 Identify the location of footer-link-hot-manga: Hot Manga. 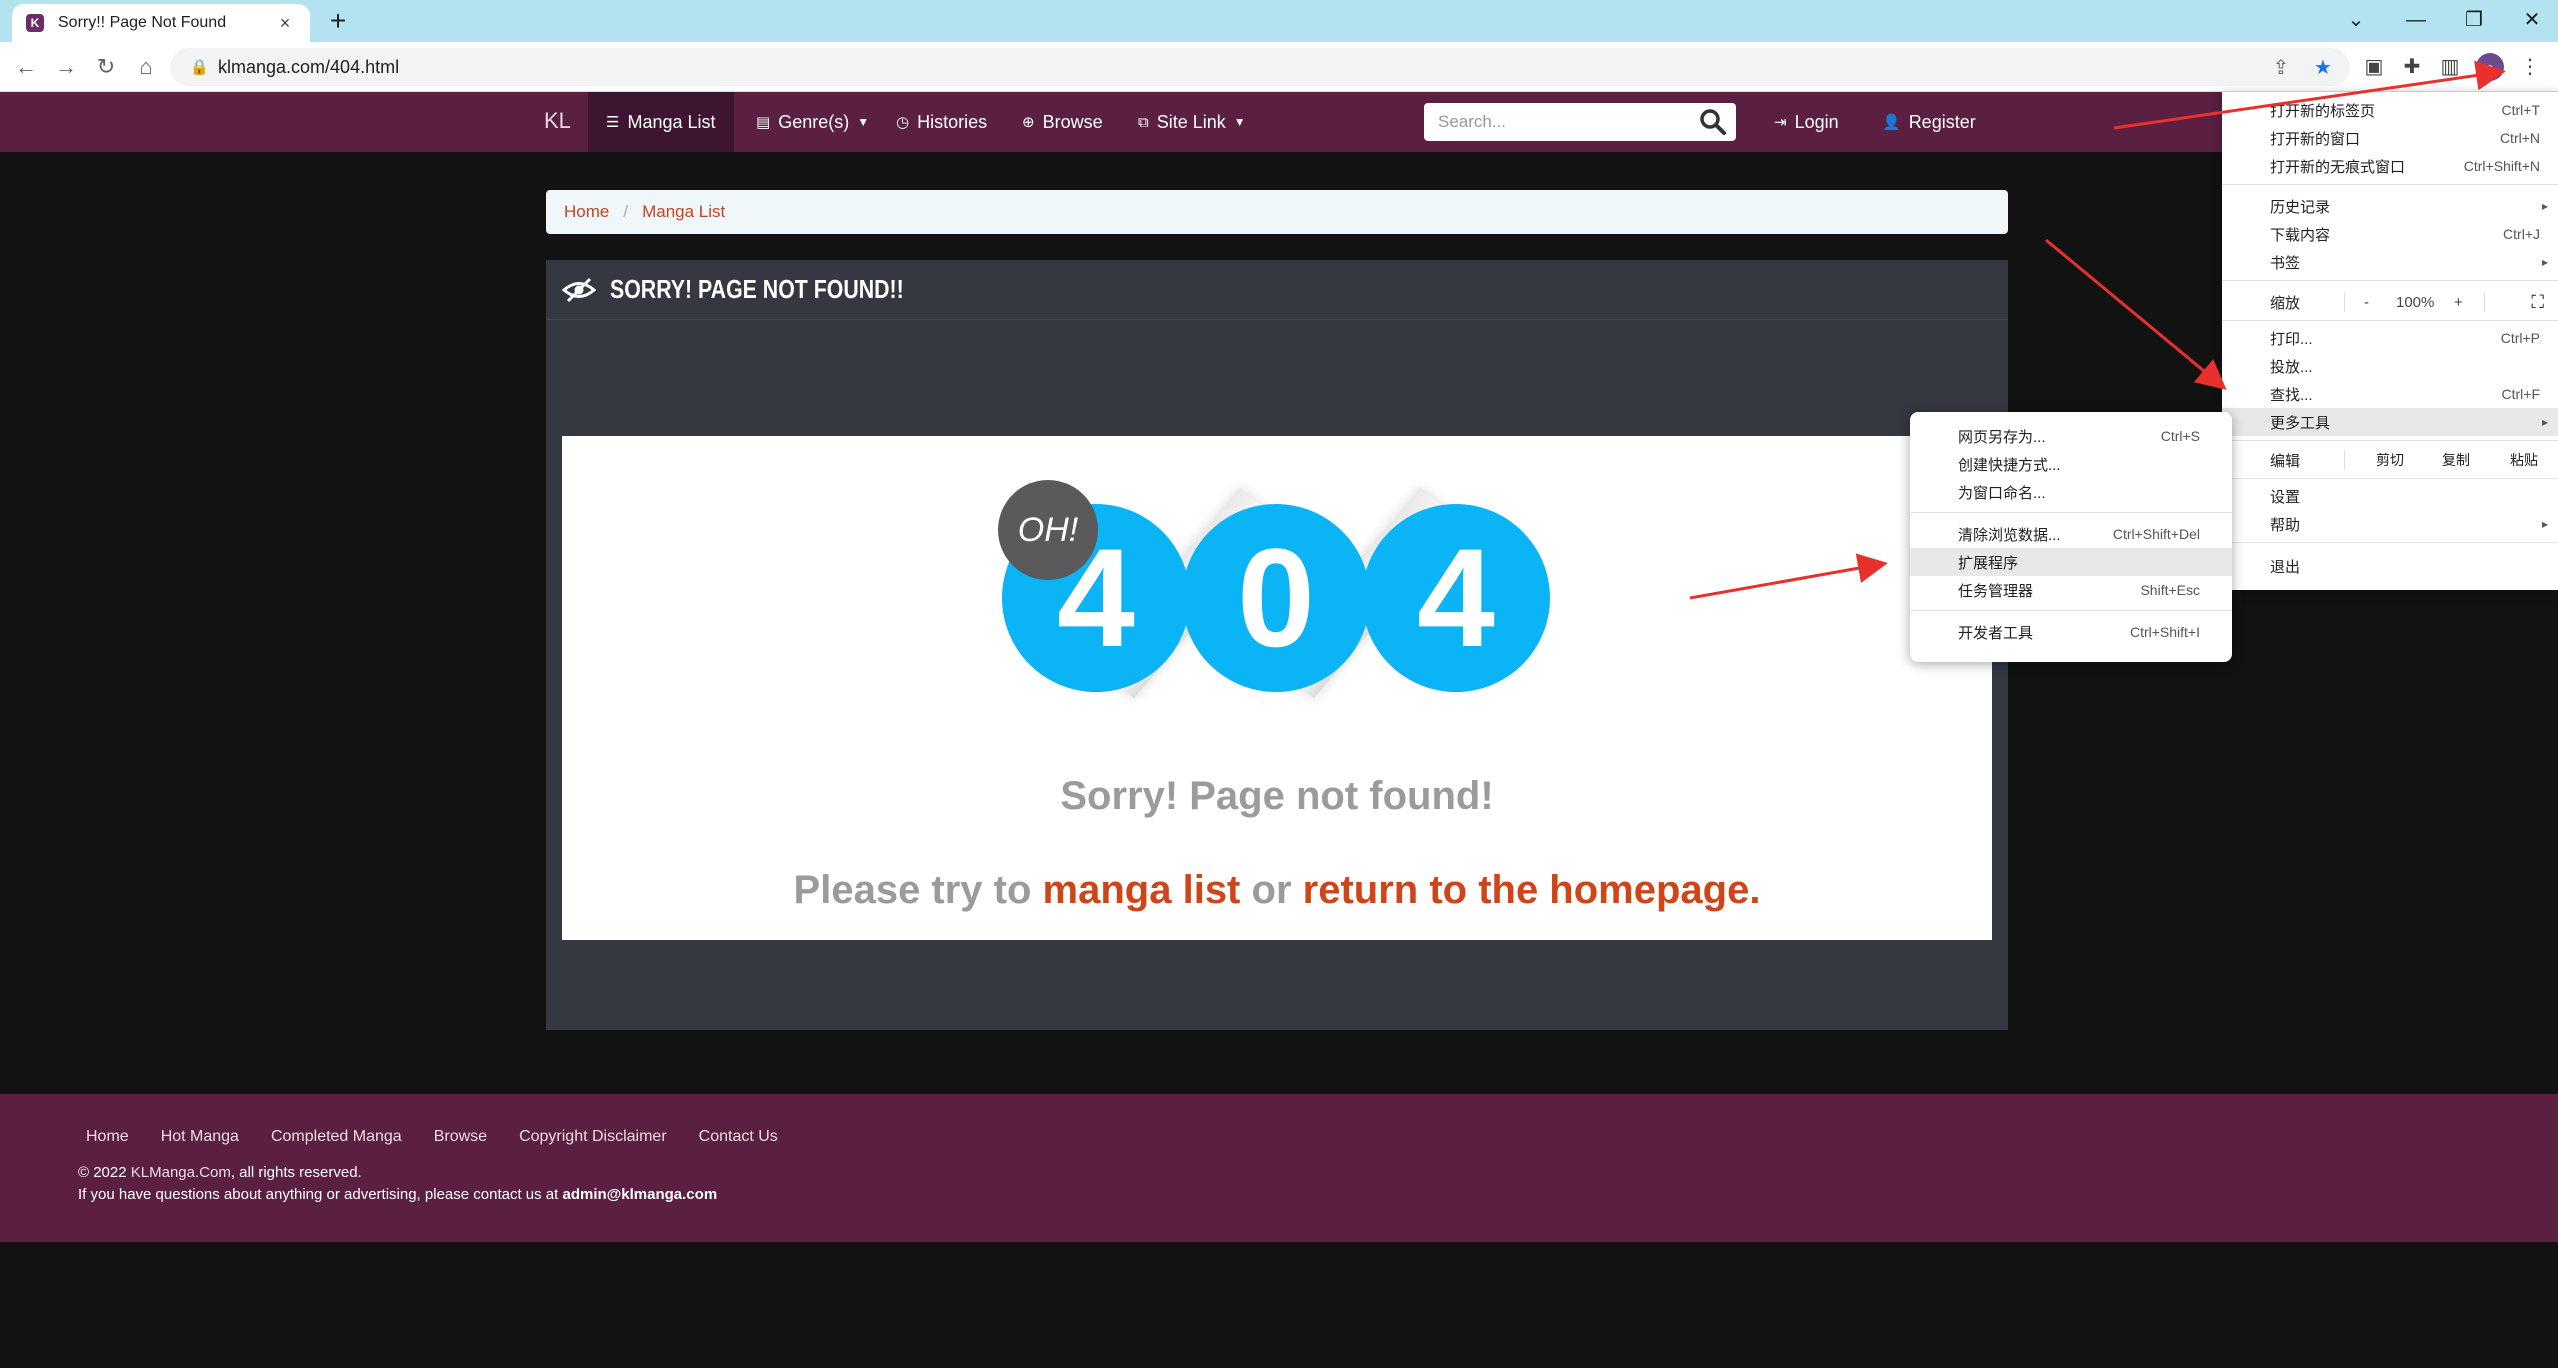
(200, 1137).